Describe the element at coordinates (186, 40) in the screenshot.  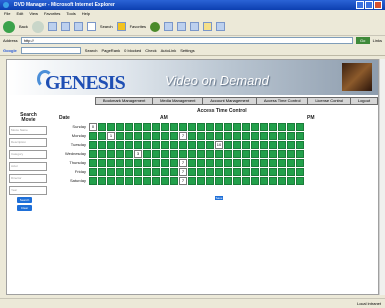
I see `address-input: http://` at that location.